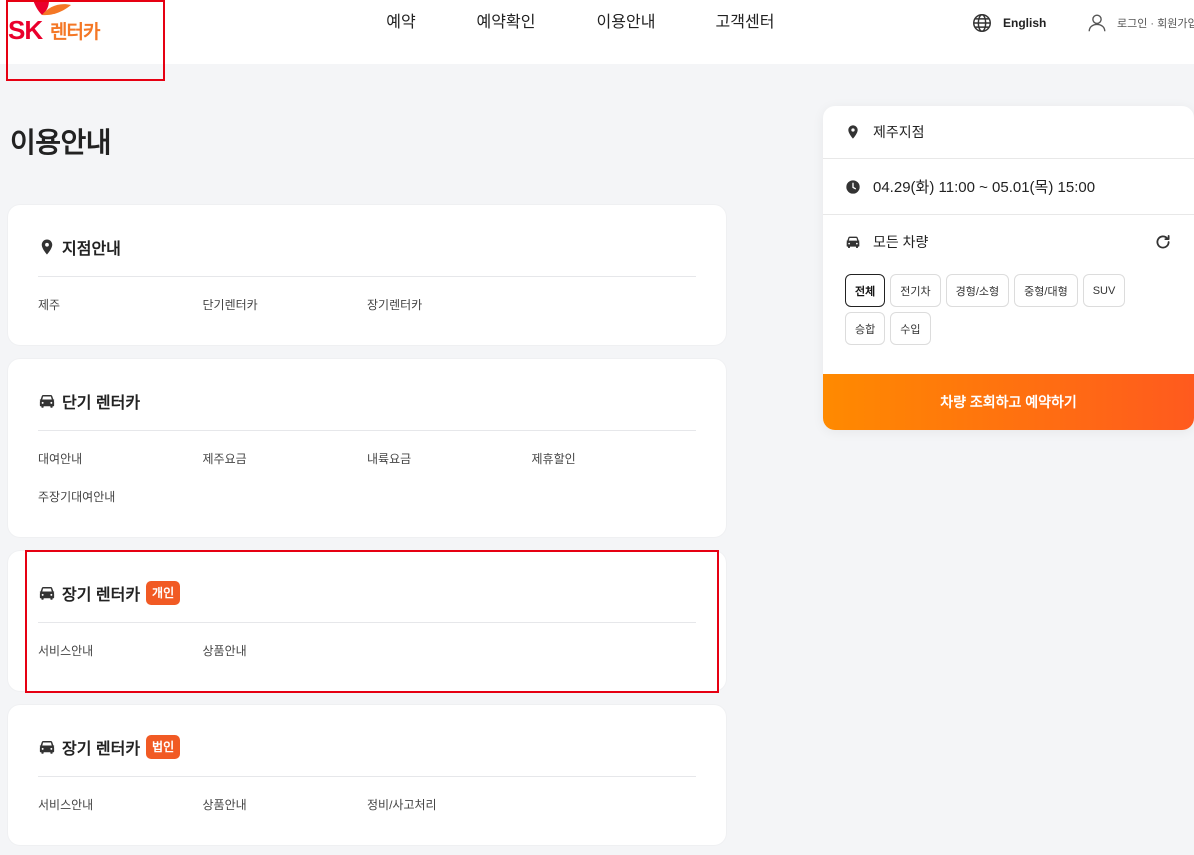  Describe the element at coordinates (1008, 242) in the screenshot. I see `vehicle-filter-header: 모든 차량` at that location.